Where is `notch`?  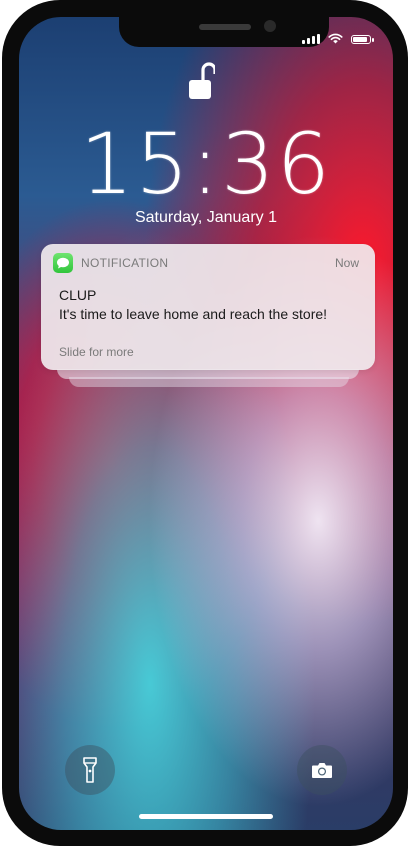 notch is located at coordinates (224, 32).